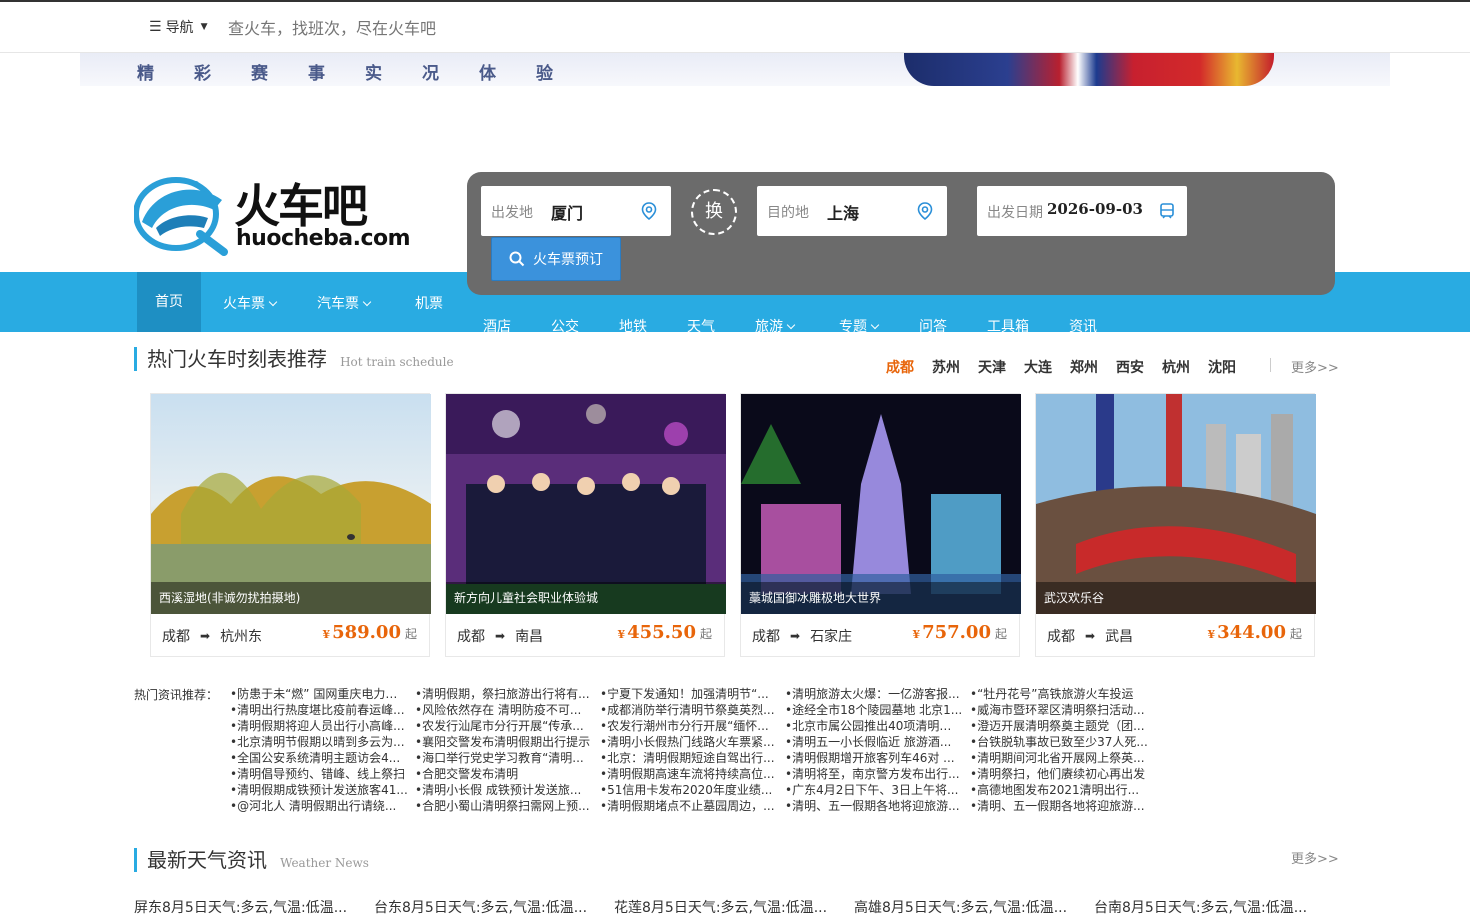 This screenshot has height=923, width=1470. What do you see at coordinates (933, 326) in the screenshot?
I see `nav-item-qa: 问答` at bounding box center [933, 326].